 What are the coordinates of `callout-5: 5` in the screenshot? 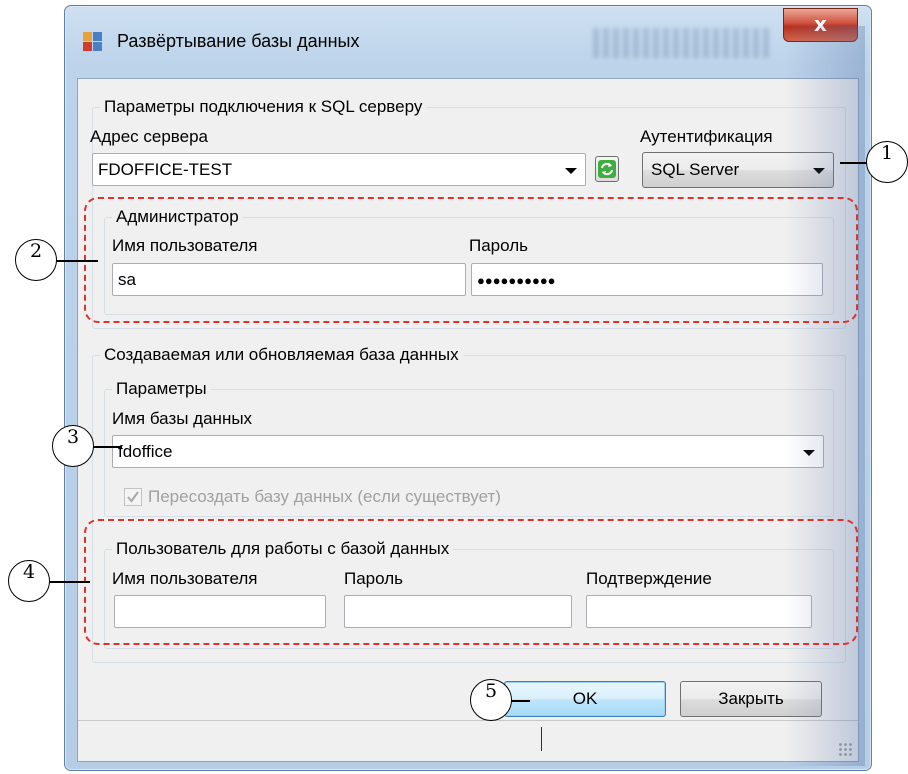 It's located at (491, 700).